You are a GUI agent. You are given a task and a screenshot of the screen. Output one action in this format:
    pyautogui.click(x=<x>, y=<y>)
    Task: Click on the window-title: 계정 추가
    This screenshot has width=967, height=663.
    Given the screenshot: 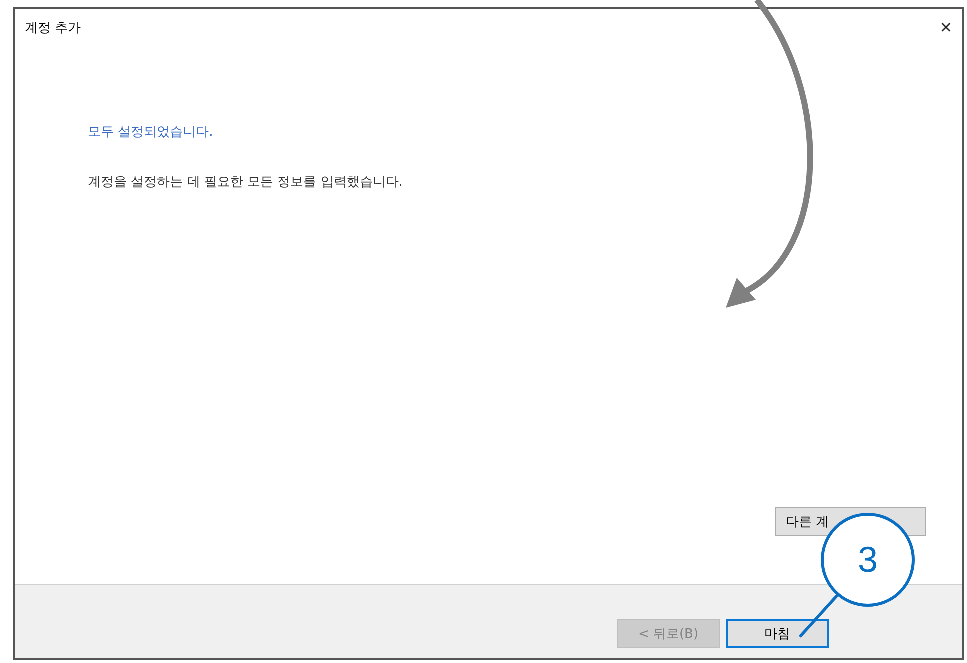 What is the action you would take?
    pyautogui.click(x=53, y=28)
    